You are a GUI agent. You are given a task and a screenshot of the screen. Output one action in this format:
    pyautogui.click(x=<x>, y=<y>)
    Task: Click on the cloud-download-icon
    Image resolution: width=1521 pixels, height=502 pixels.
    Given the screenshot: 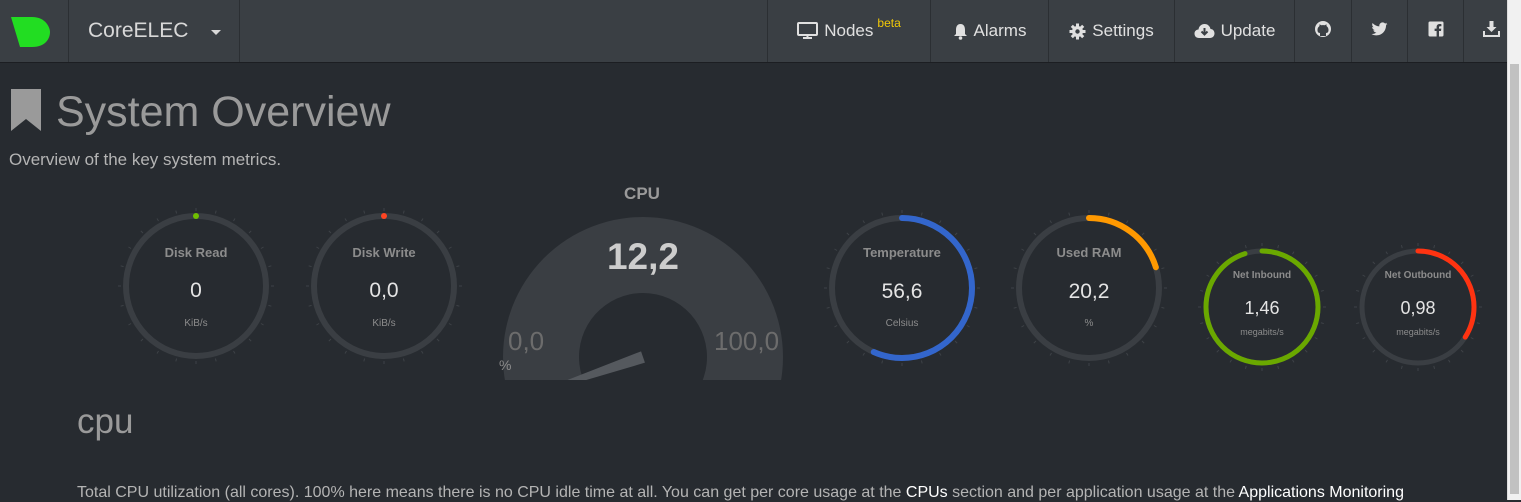 What is the action you would take?
    pyautogui.click(x=1204, y=31)
    